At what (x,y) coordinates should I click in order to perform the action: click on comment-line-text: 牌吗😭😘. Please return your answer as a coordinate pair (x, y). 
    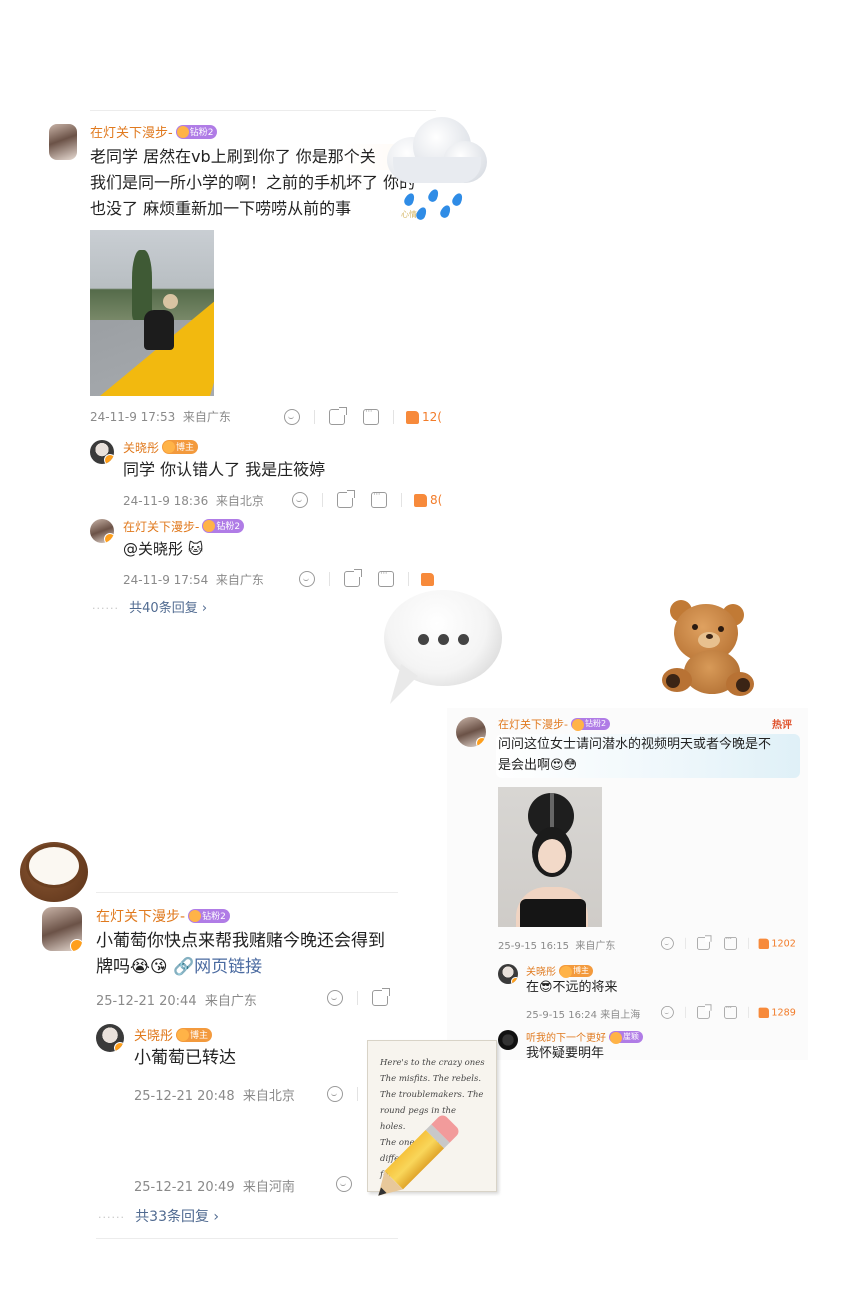
    Looking at the image, I should click on (132, 967).